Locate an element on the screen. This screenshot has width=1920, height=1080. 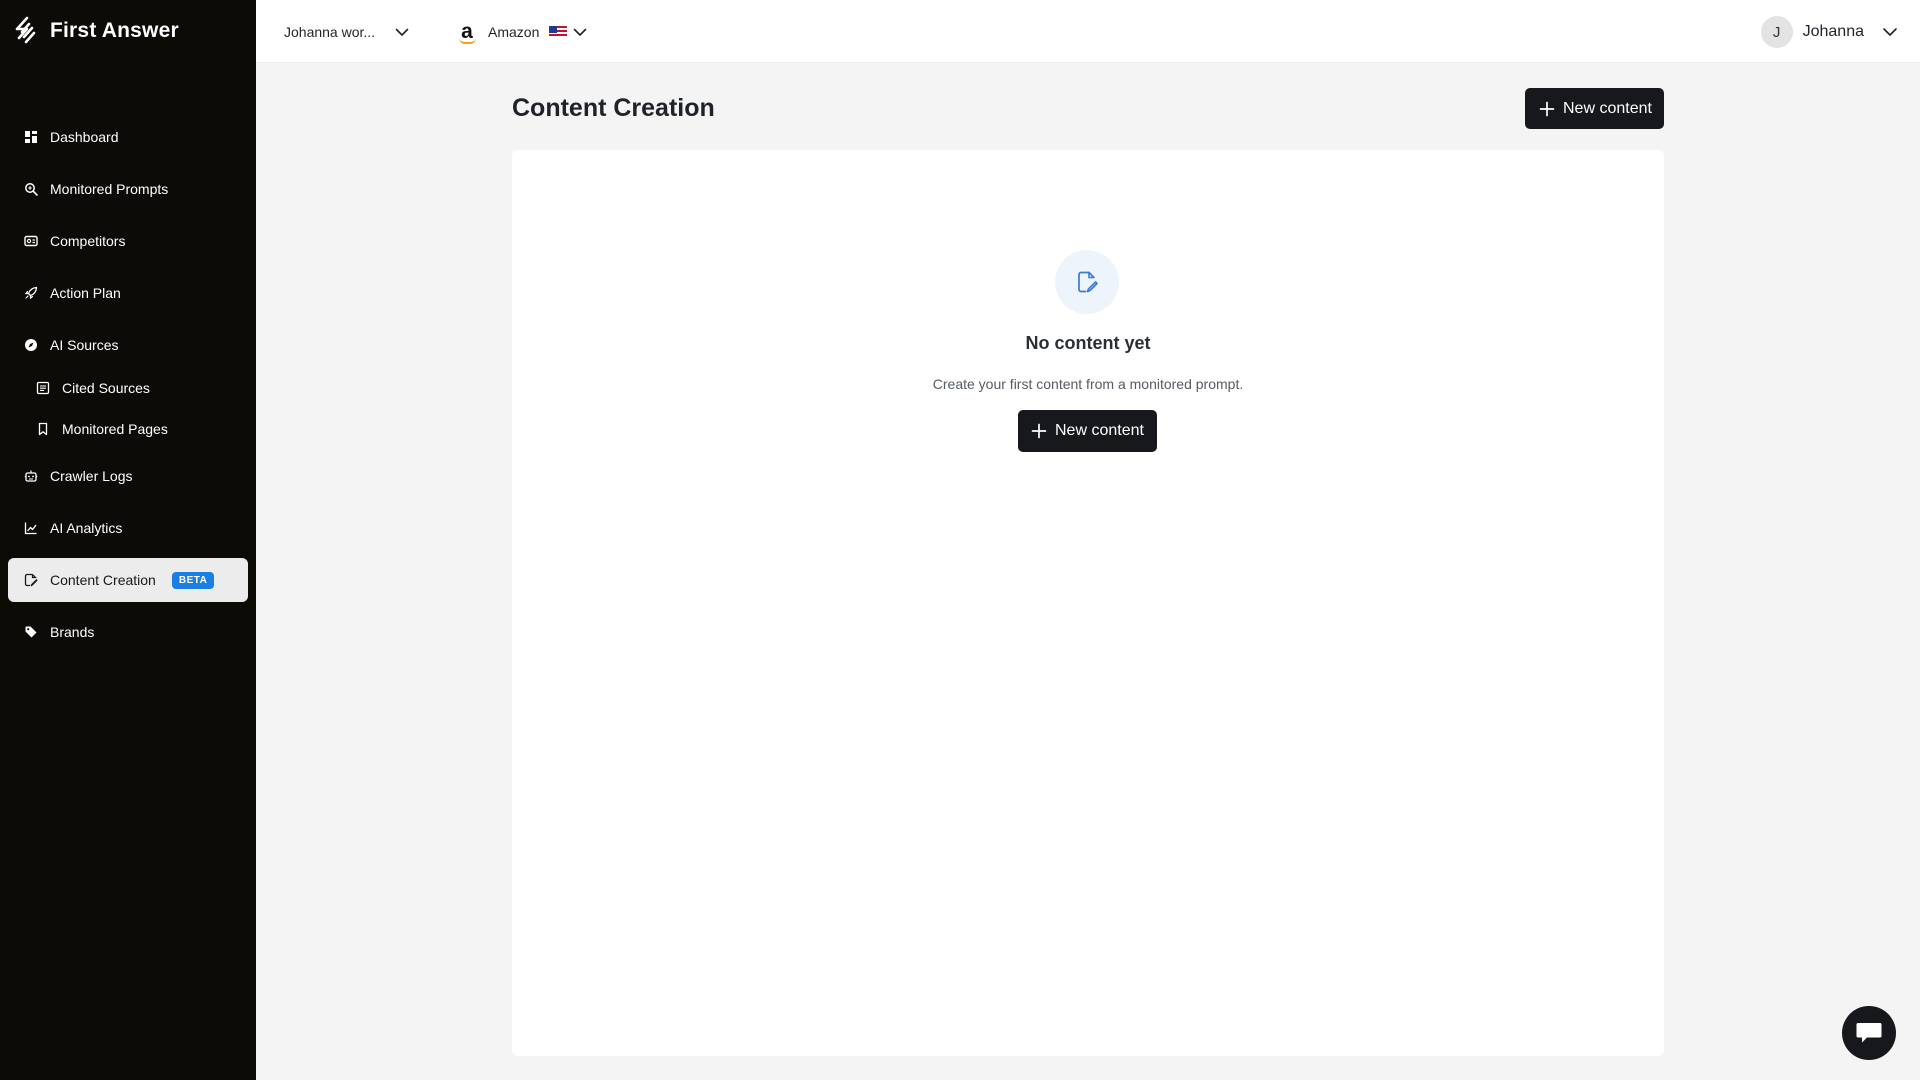
chat-widget-button is located at coordinates (1869, 1033).